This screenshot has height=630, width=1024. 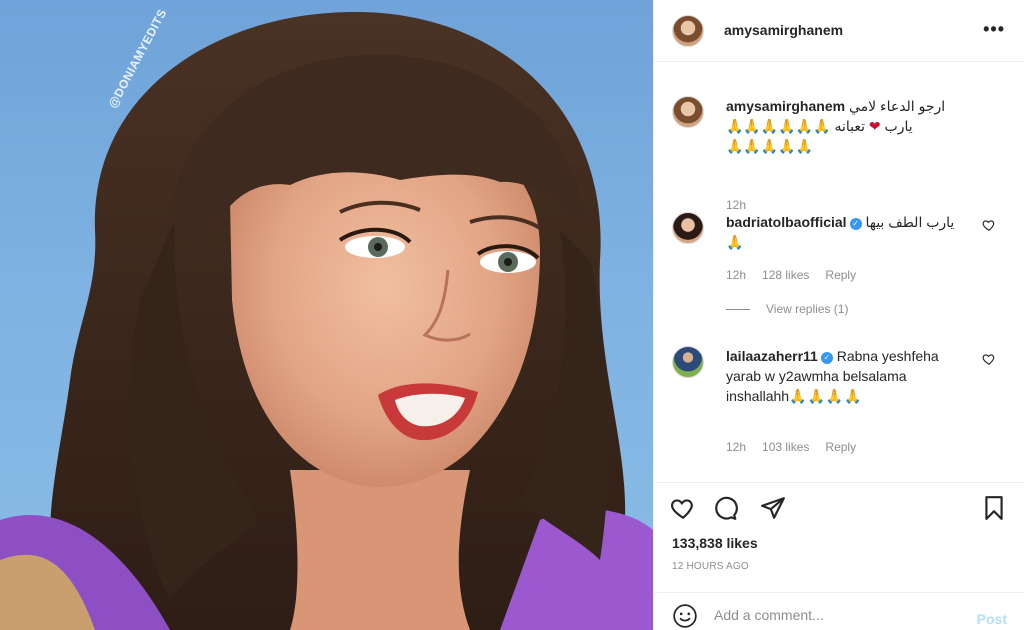 I want to click on likes-count: 133,838 likes, so click(x=715, y=543).